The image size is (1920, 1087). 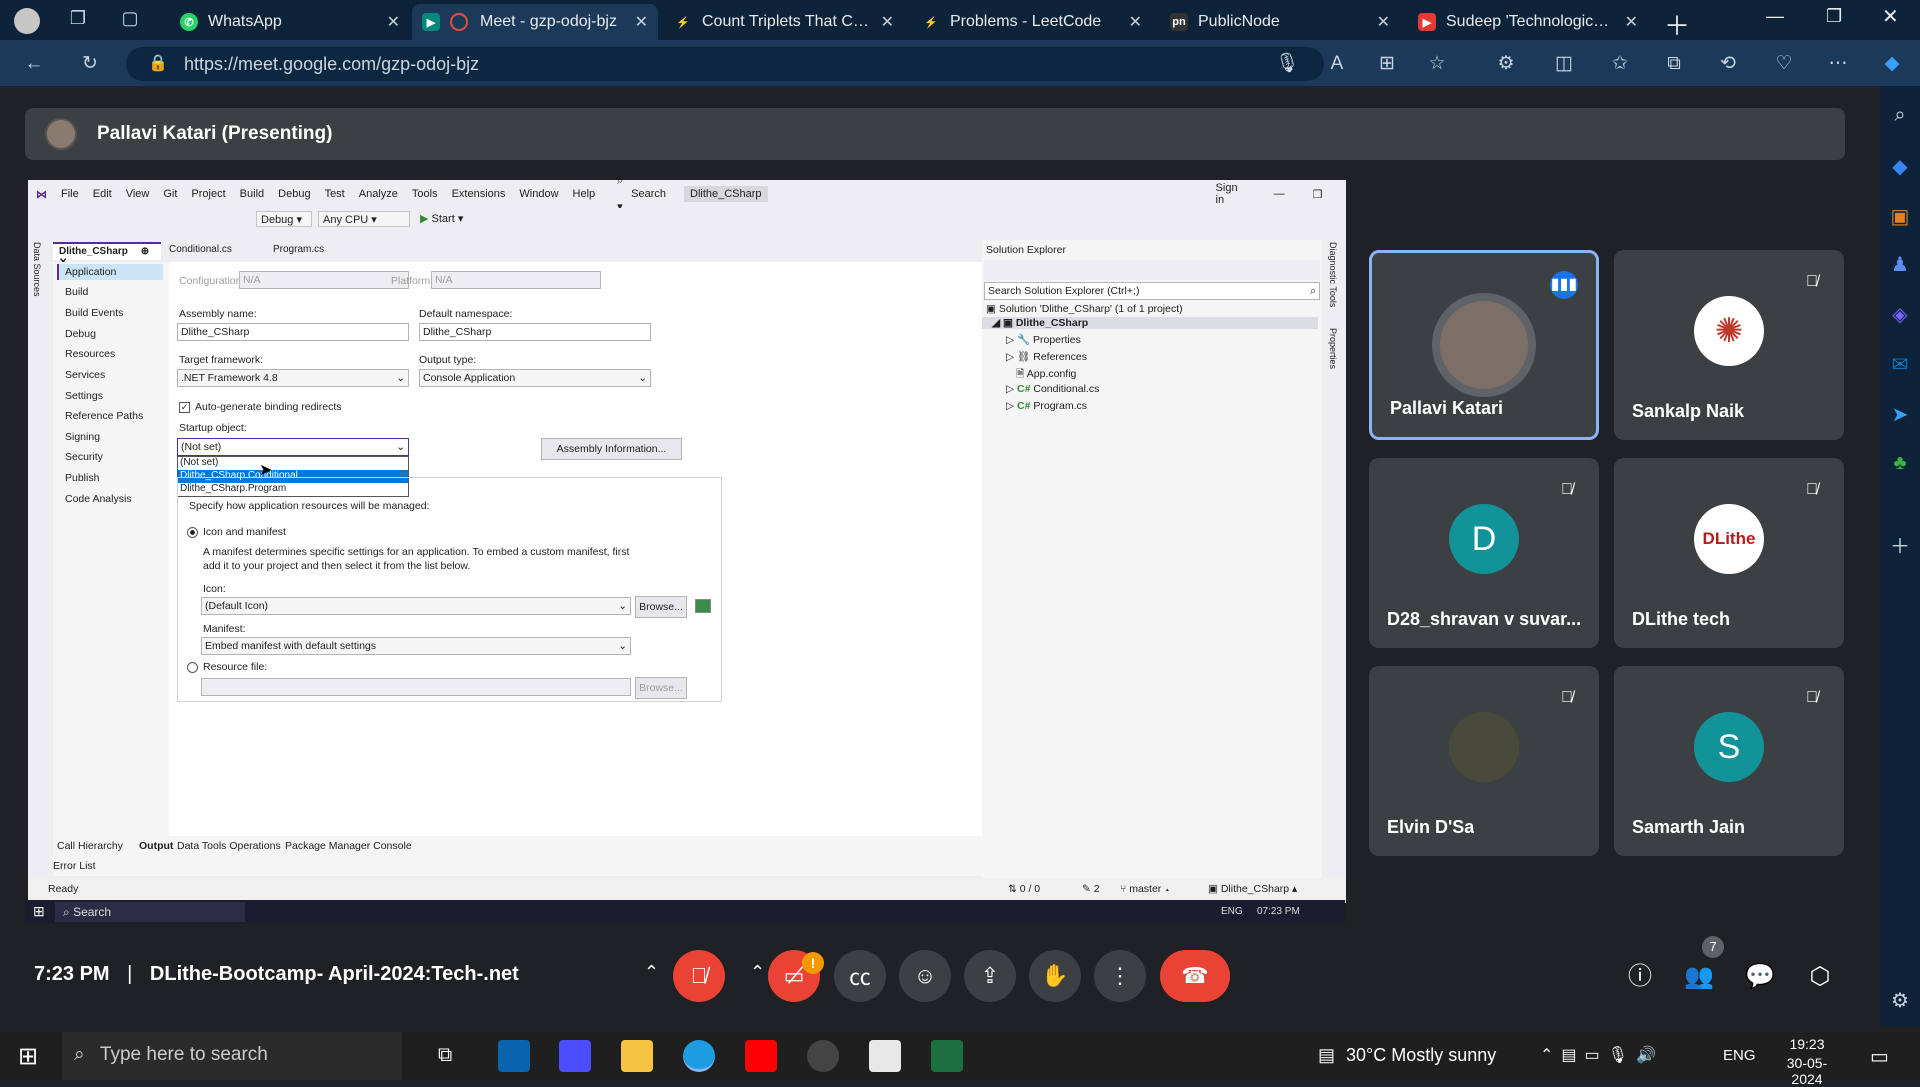 What do you see at coordinates (637, 1056) in the screenshot?
I see `file-explorer-icon` at bounding box center [637, 1056].